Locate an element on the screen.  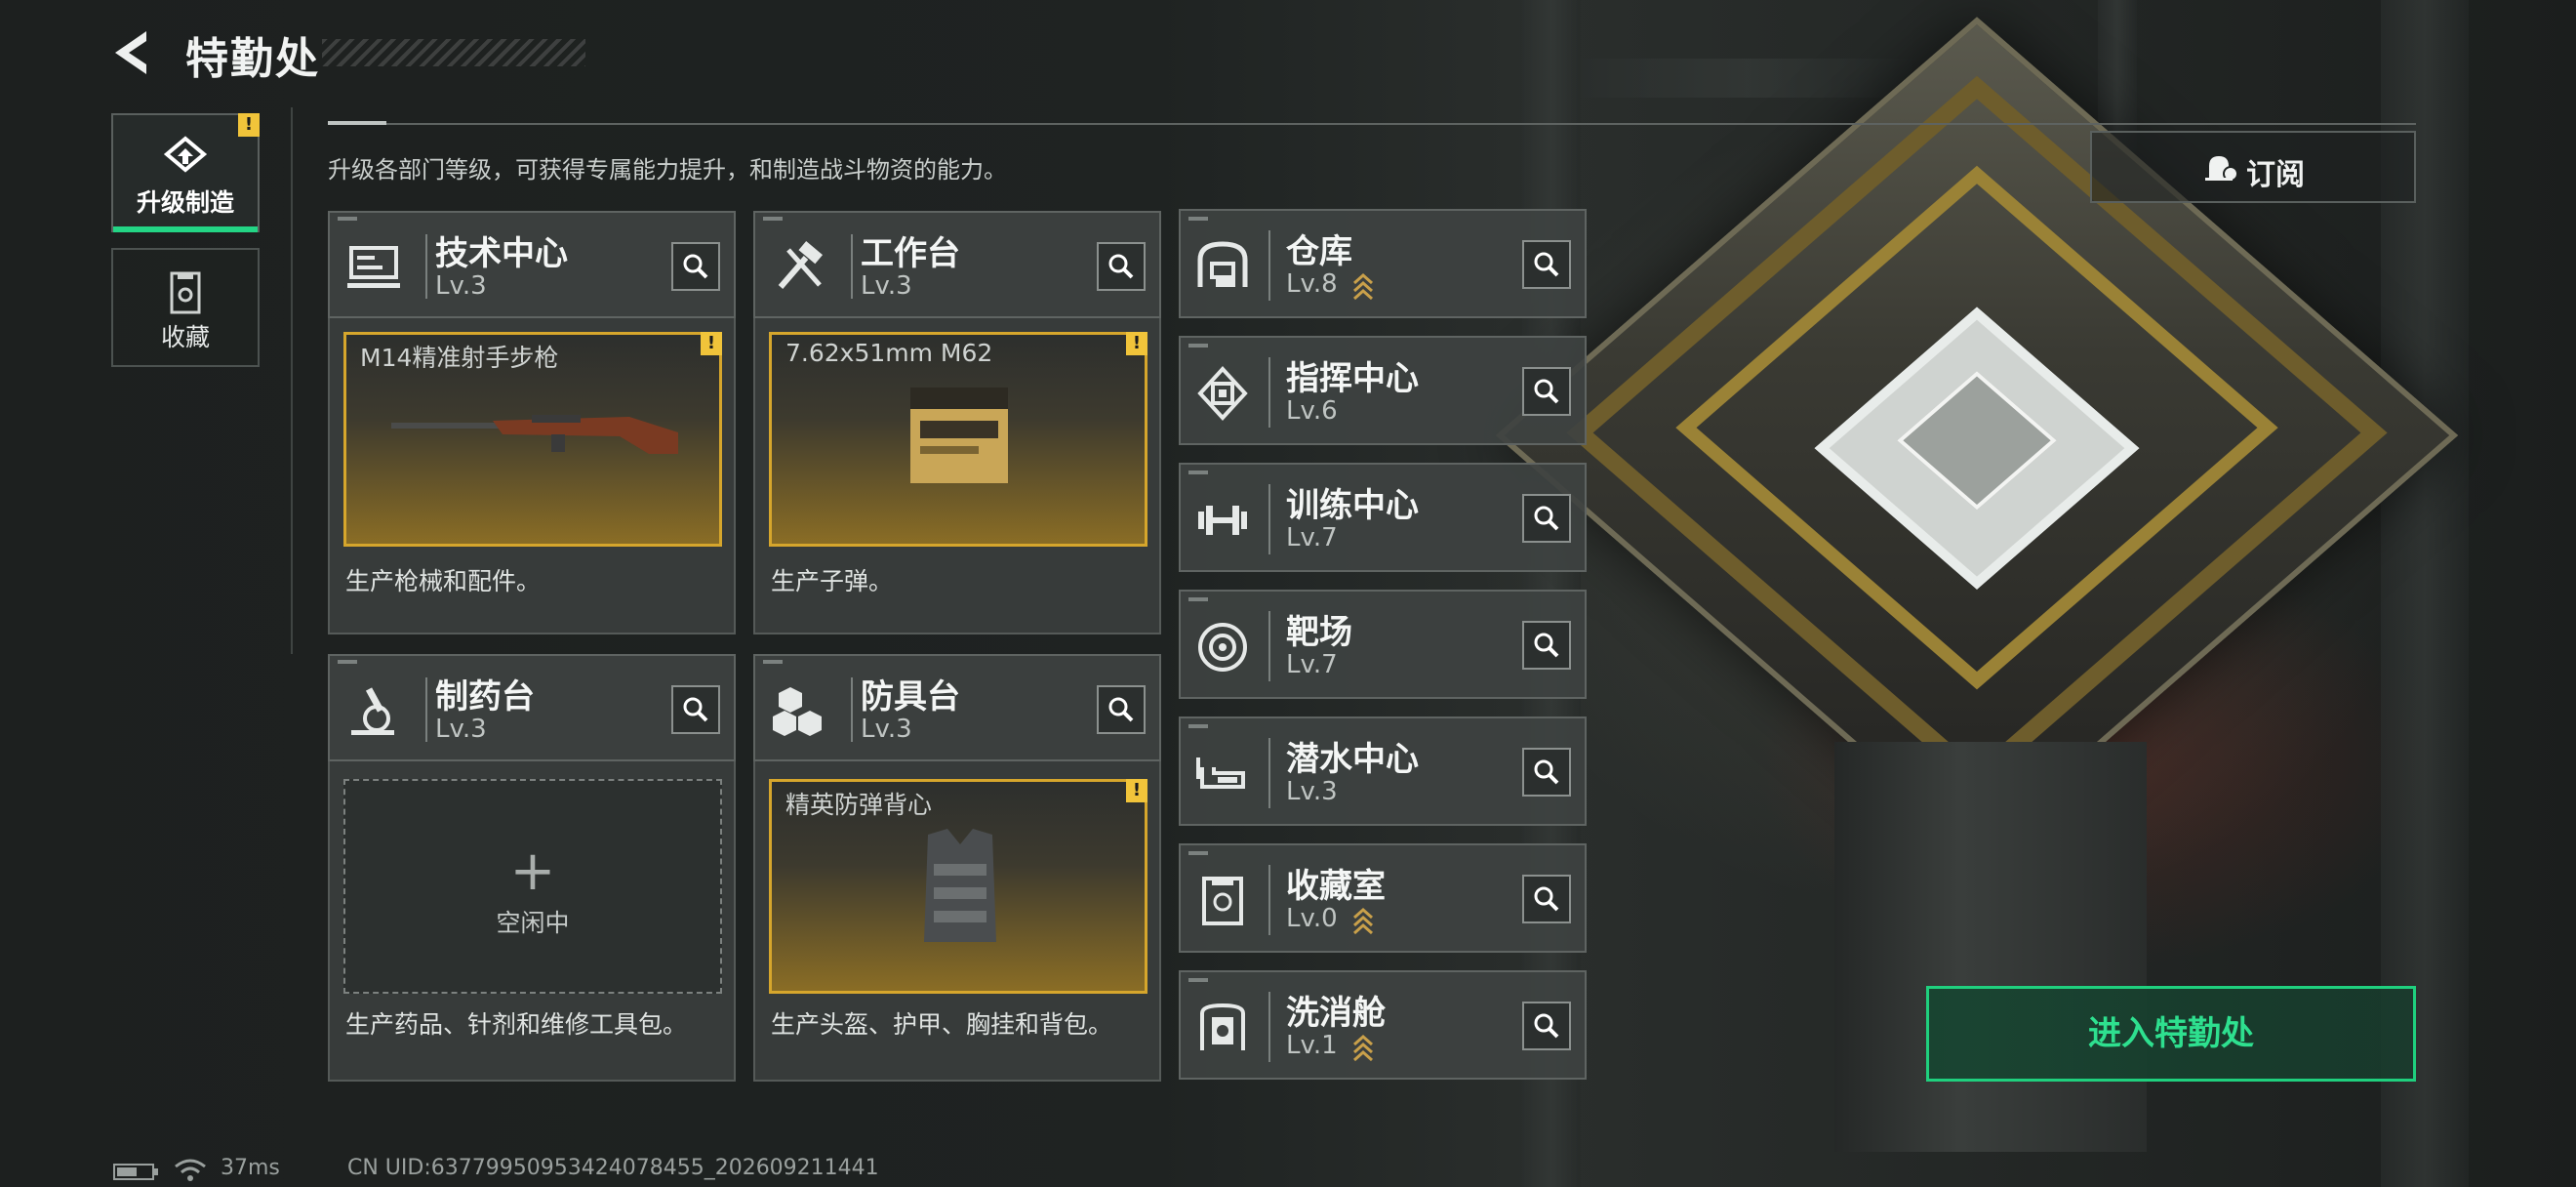
department-description: 生产药品、针剂和维修工具包。 is located at coordinates (516, 1024).